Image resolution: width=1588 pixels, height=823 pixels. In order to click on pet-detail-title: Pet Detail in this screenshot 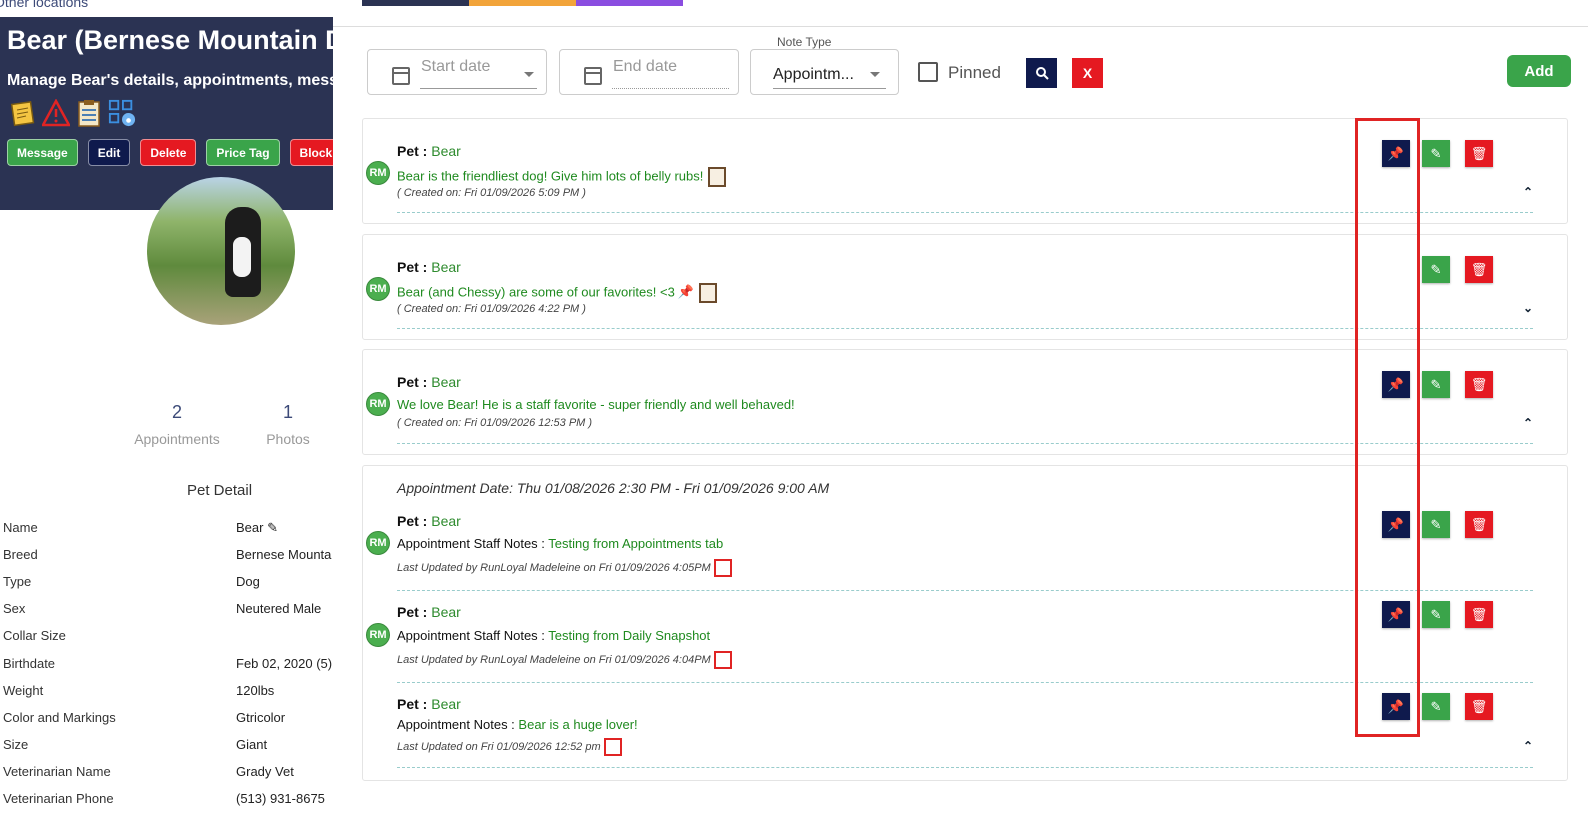, I will do `click(220, 490)`.